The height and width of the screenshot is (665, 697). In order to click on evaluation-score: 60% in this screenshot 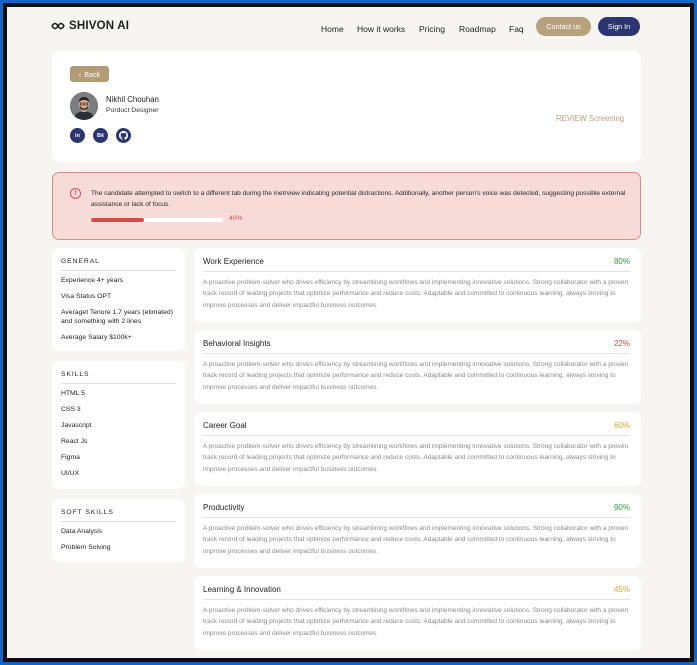, I will do `click(621, 425)`.